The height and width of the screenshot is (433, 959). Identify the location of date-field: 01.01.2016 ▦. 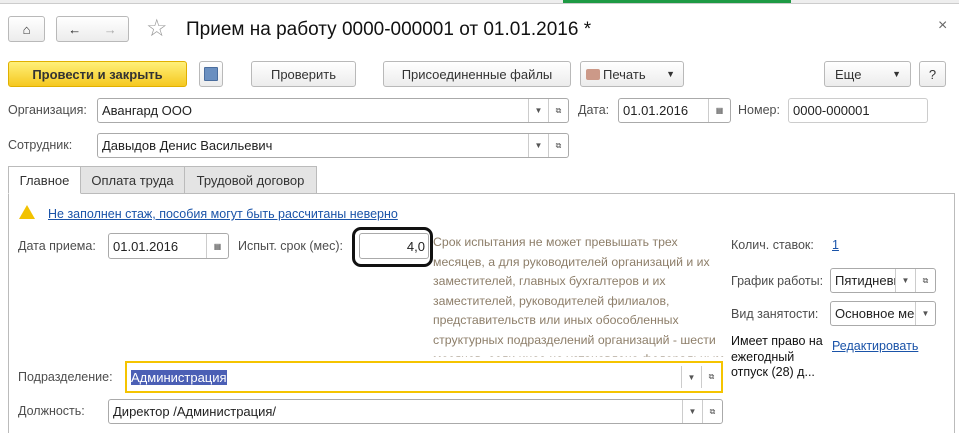
(674, 110).